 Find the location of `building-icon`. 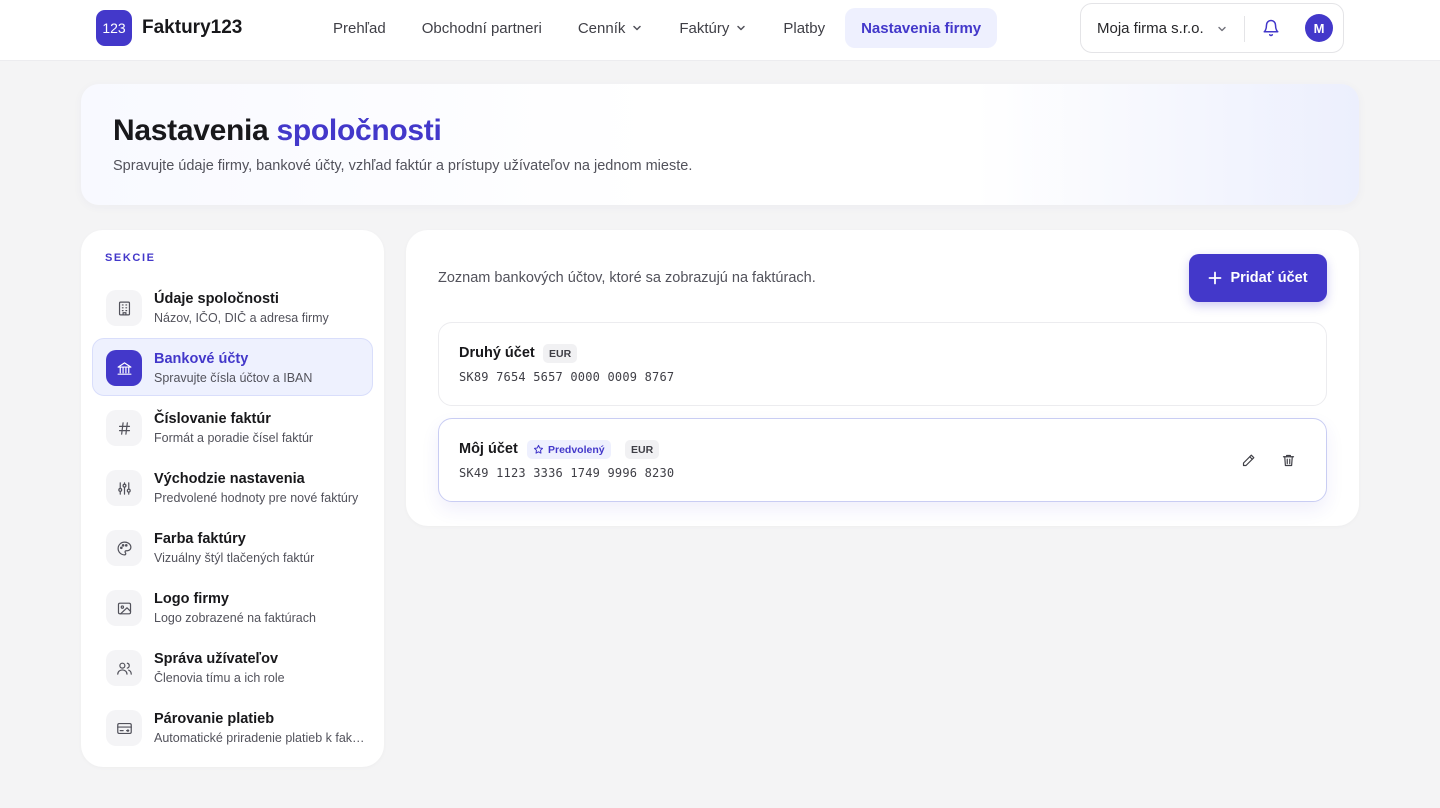

building-icon is located at coordinates (124, 308).